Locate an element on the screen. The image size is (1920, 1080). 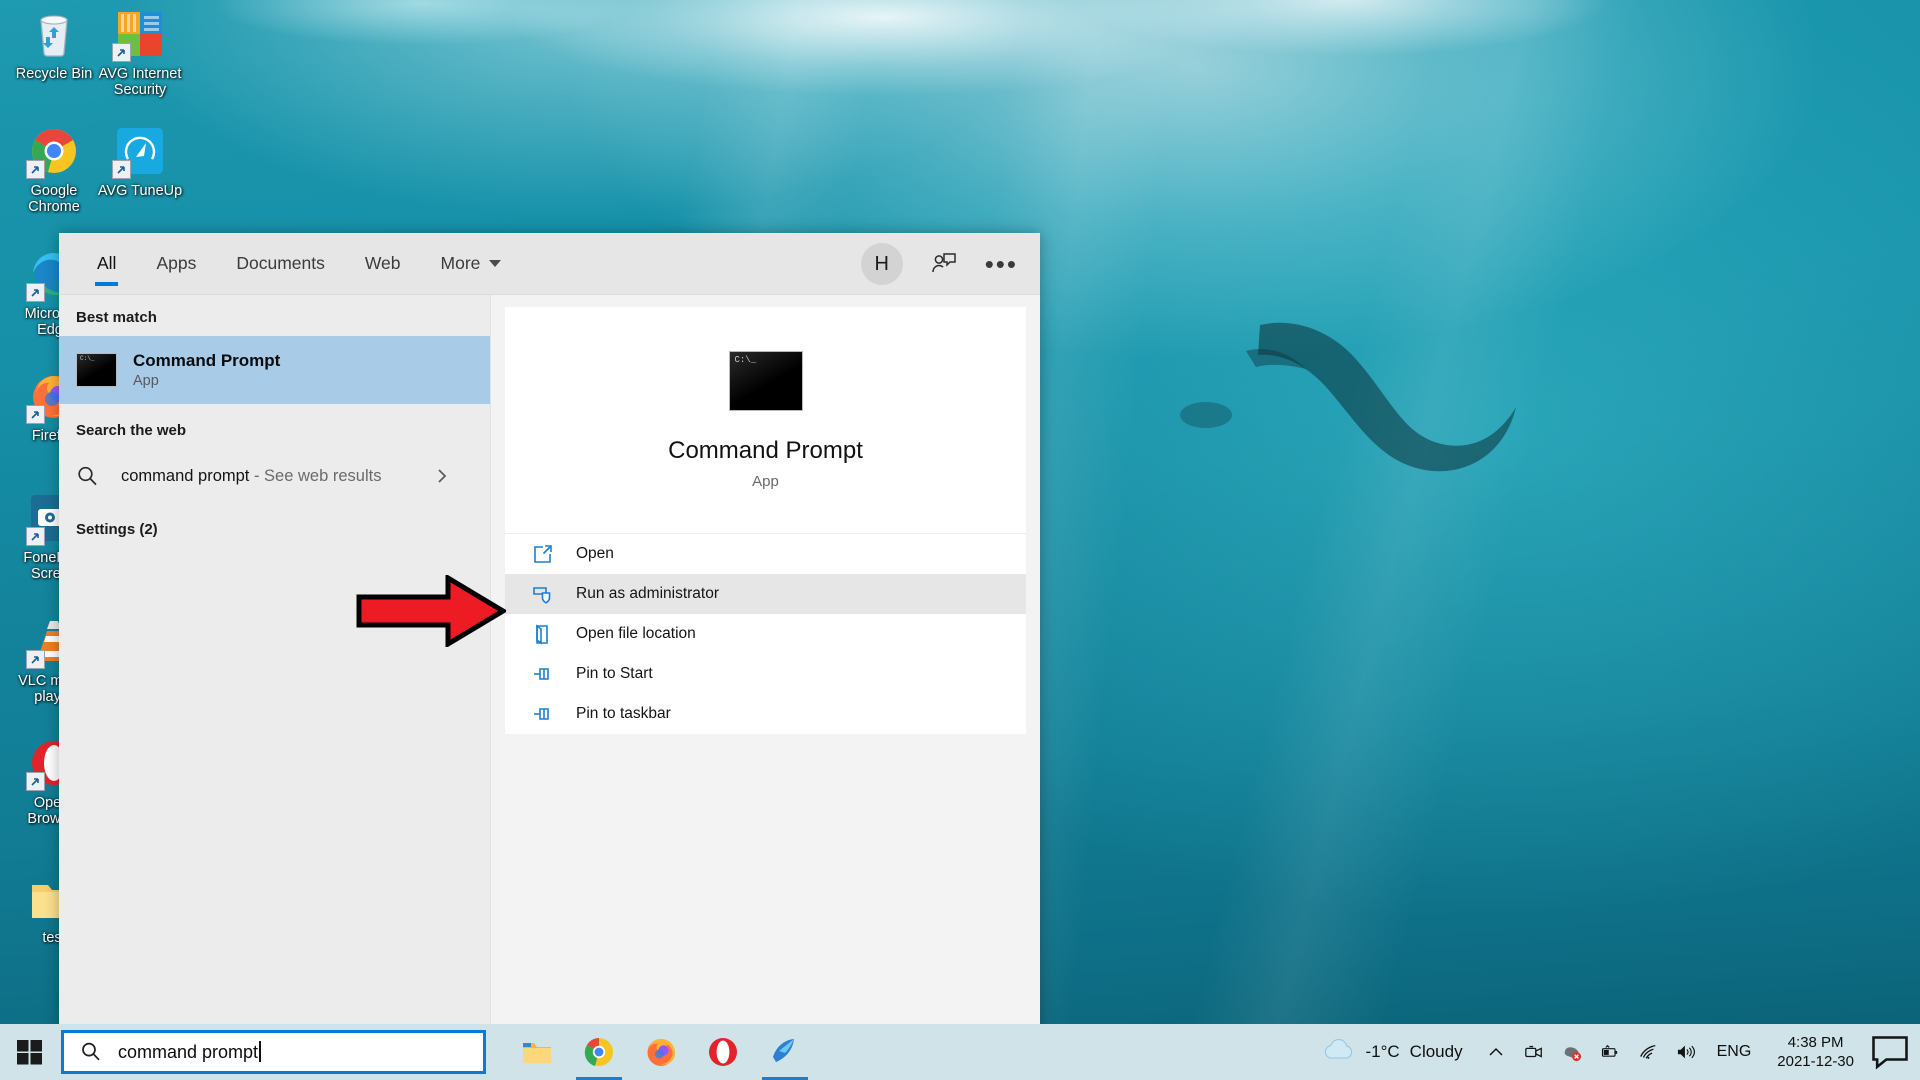
show-hidden-icons-chevron is located at coordinates (1496, 1052).